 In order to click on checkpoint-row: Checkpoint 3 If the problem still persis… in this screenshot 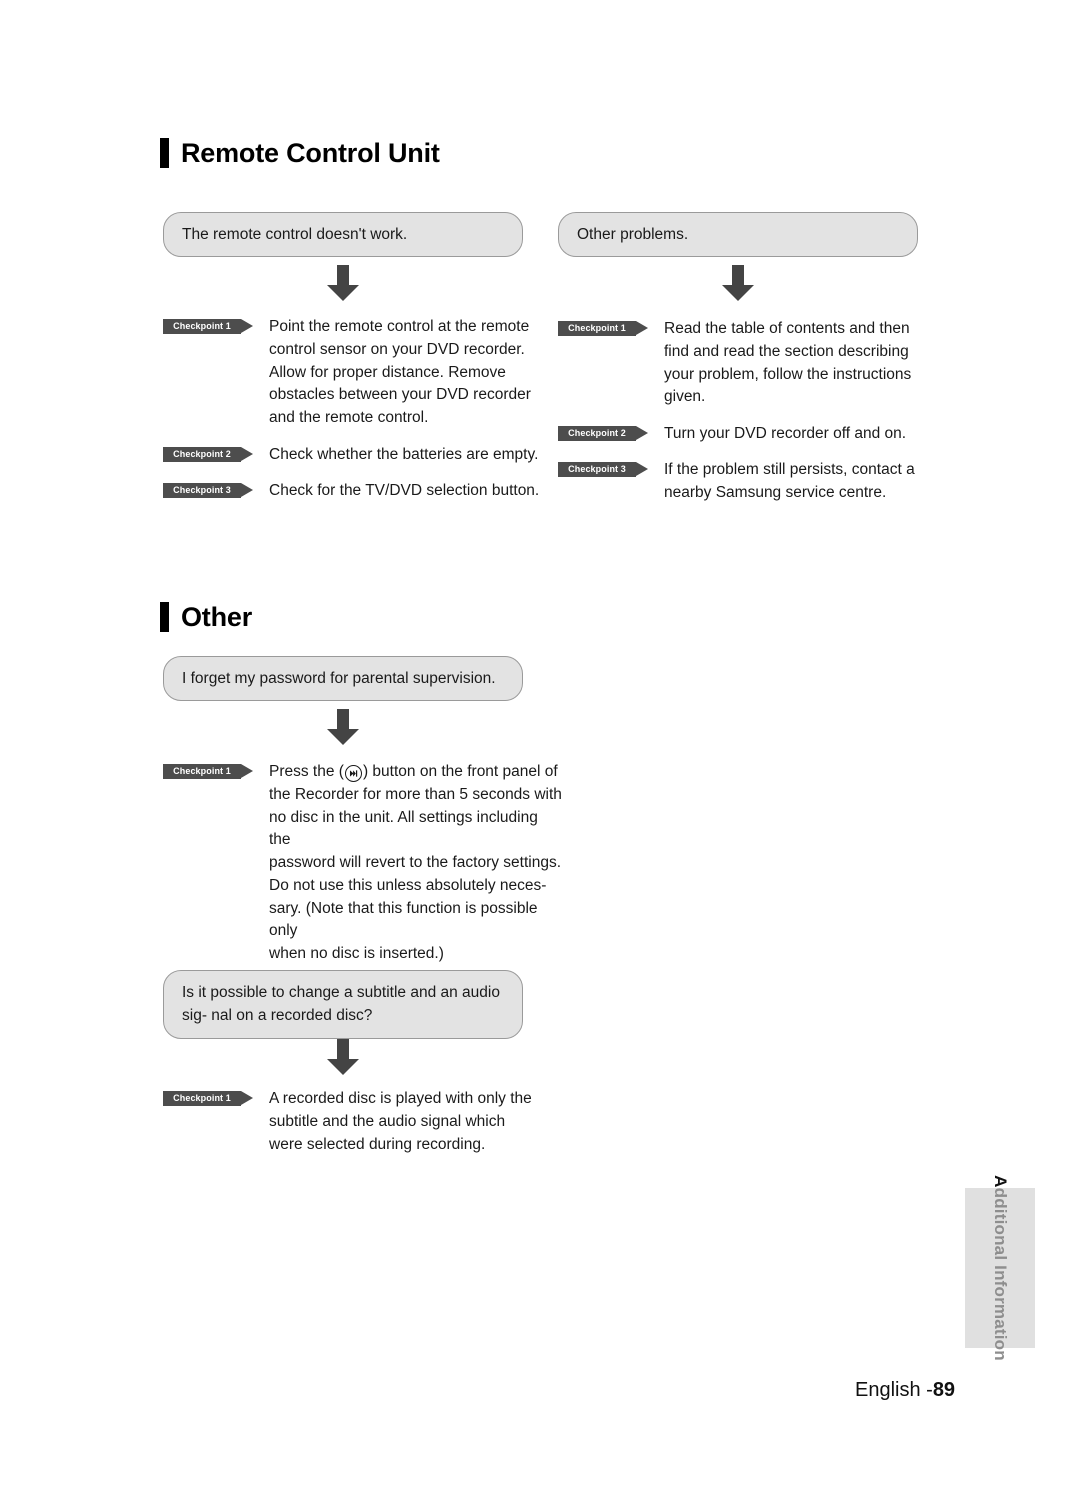, I will do `click(748, 482)`.